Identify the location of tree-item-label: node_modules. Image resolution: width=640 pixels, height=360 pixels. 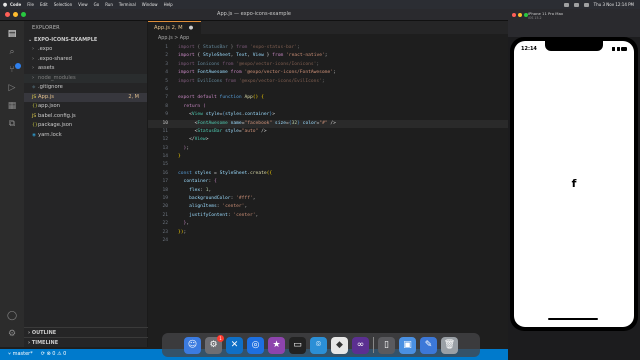
(57, 77).